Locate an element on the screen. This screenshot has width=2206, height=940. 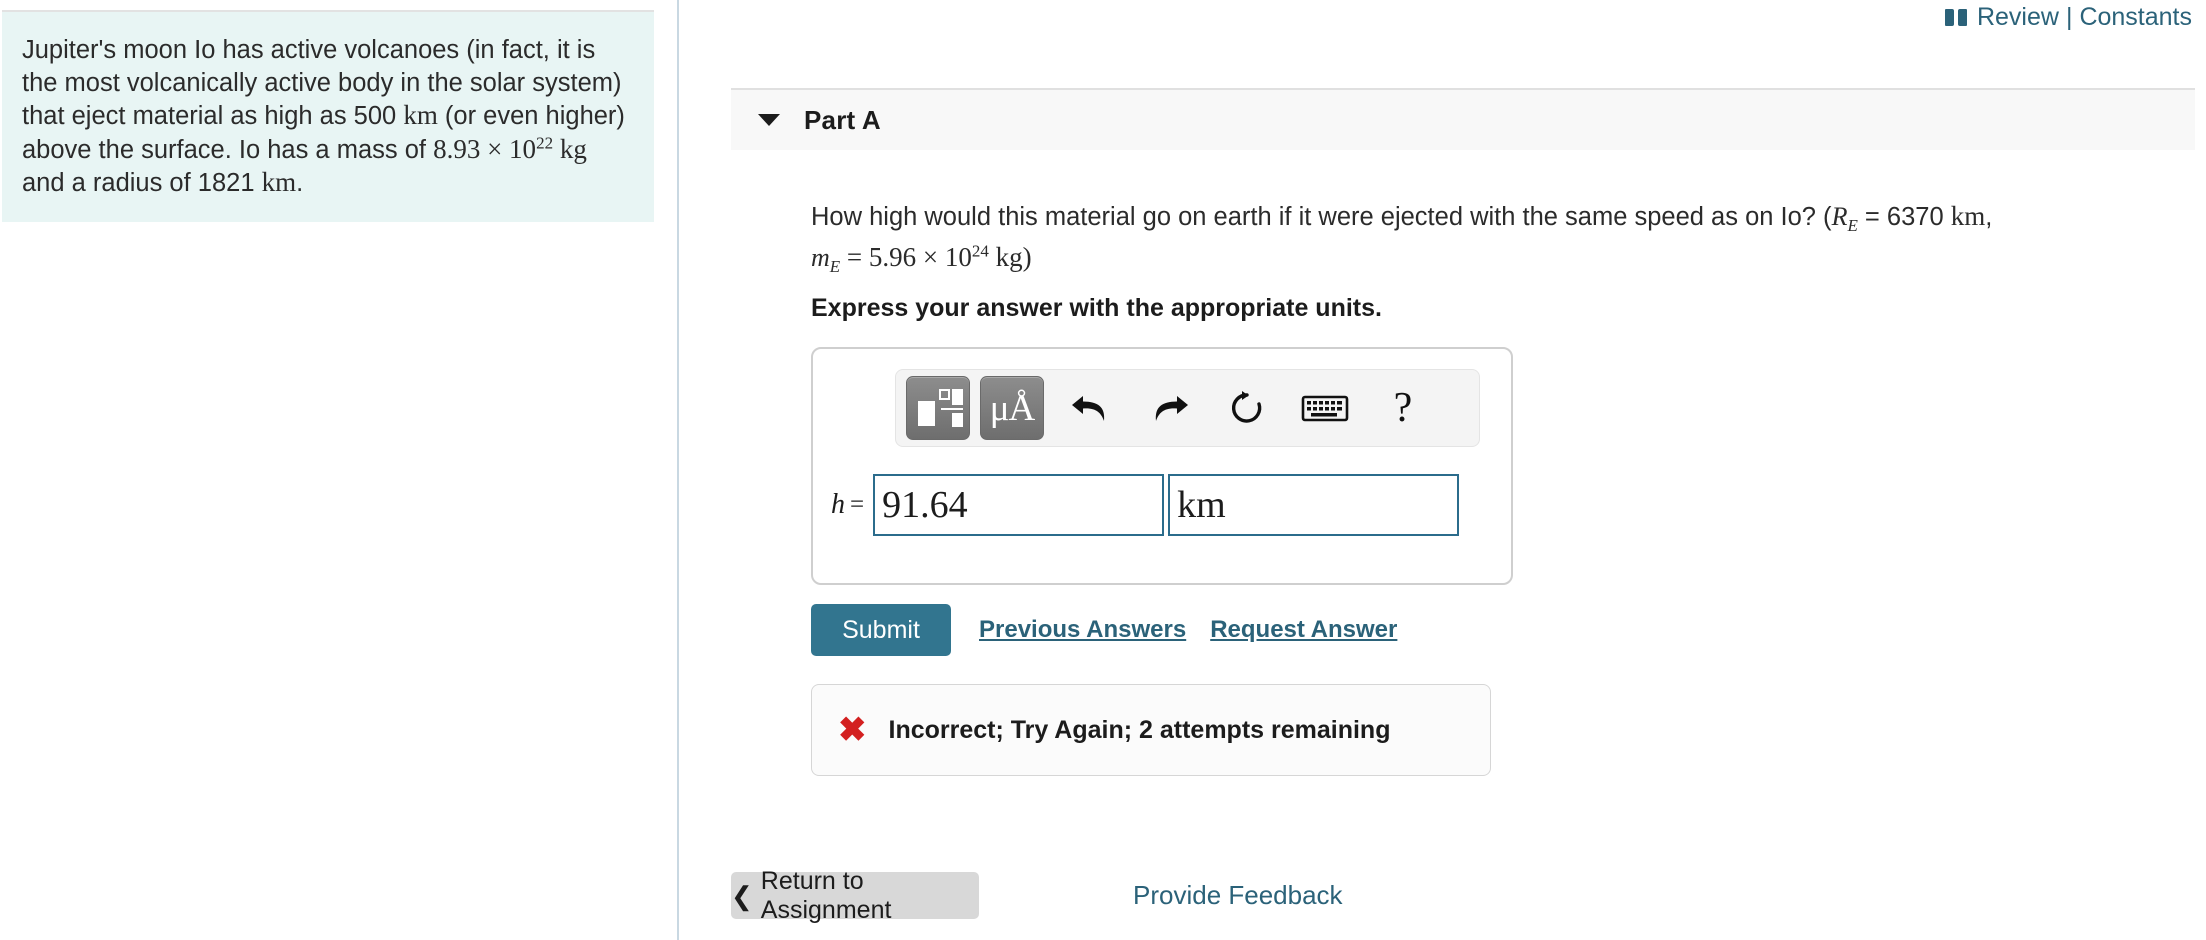
answer-units-text: km is located at coordinates (1201, 505).